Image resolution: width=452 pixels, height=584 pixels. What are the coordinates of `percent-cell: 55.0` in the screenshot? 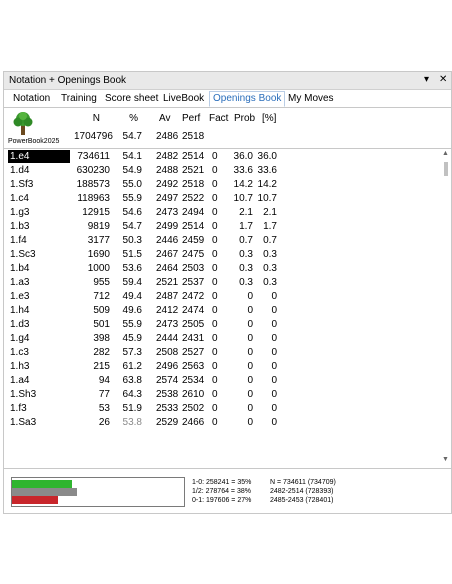 It's located at (132, 184).